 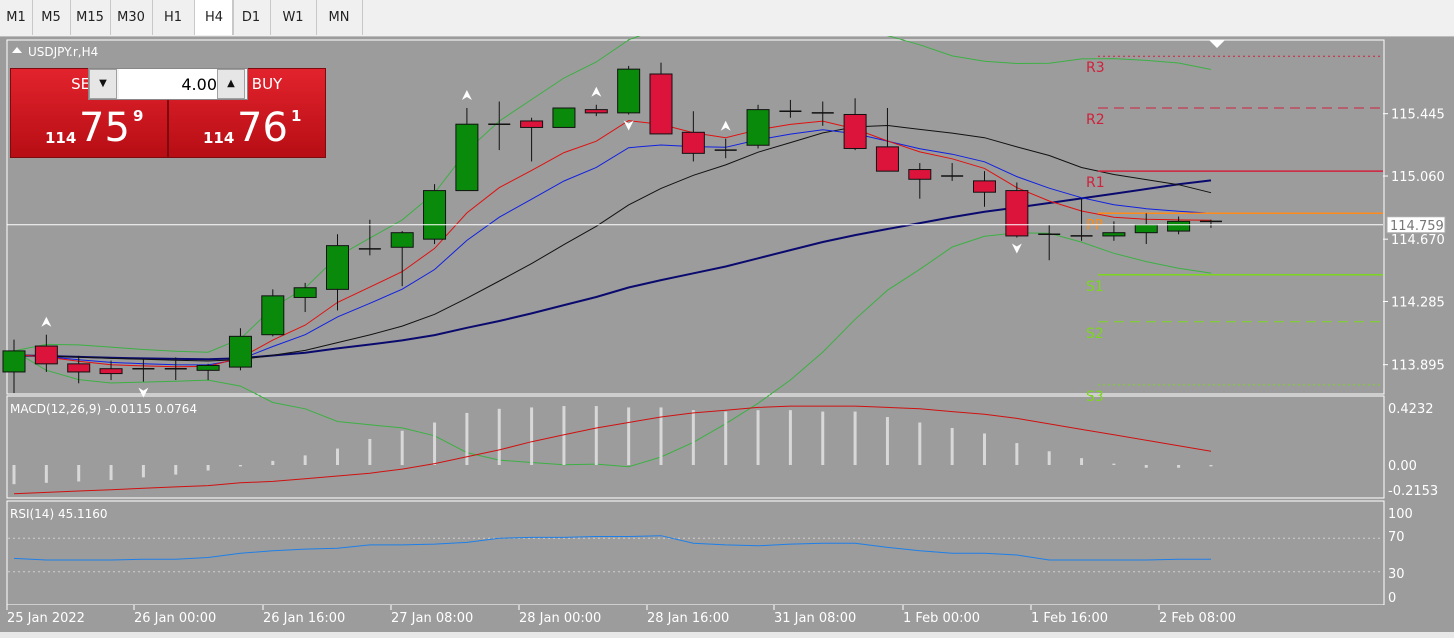 I want to click on timeframe-tab-m5: M5, so click(x=51, y=17).